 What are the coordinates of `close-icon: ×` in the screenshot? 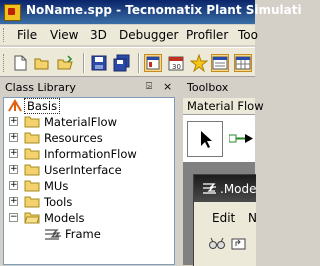 It's located at (167, 86).